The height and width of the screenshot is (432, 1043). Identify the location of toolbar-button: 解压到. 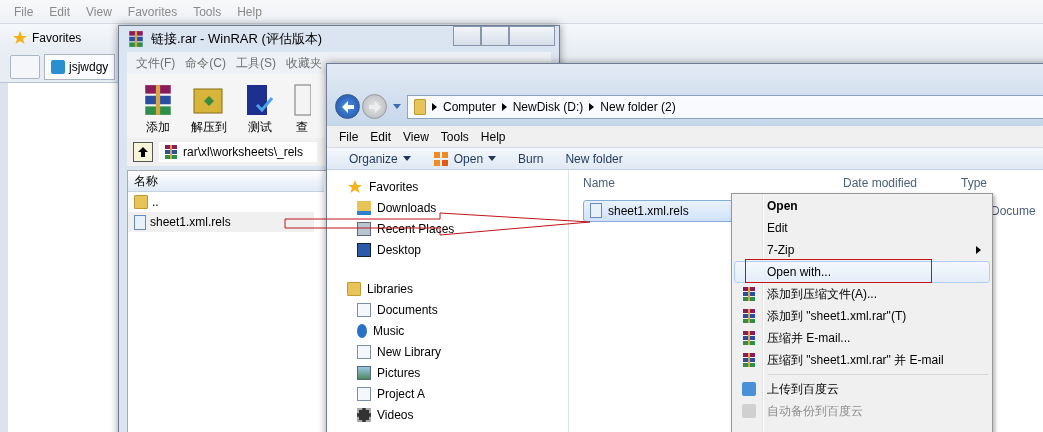
(209, 109).